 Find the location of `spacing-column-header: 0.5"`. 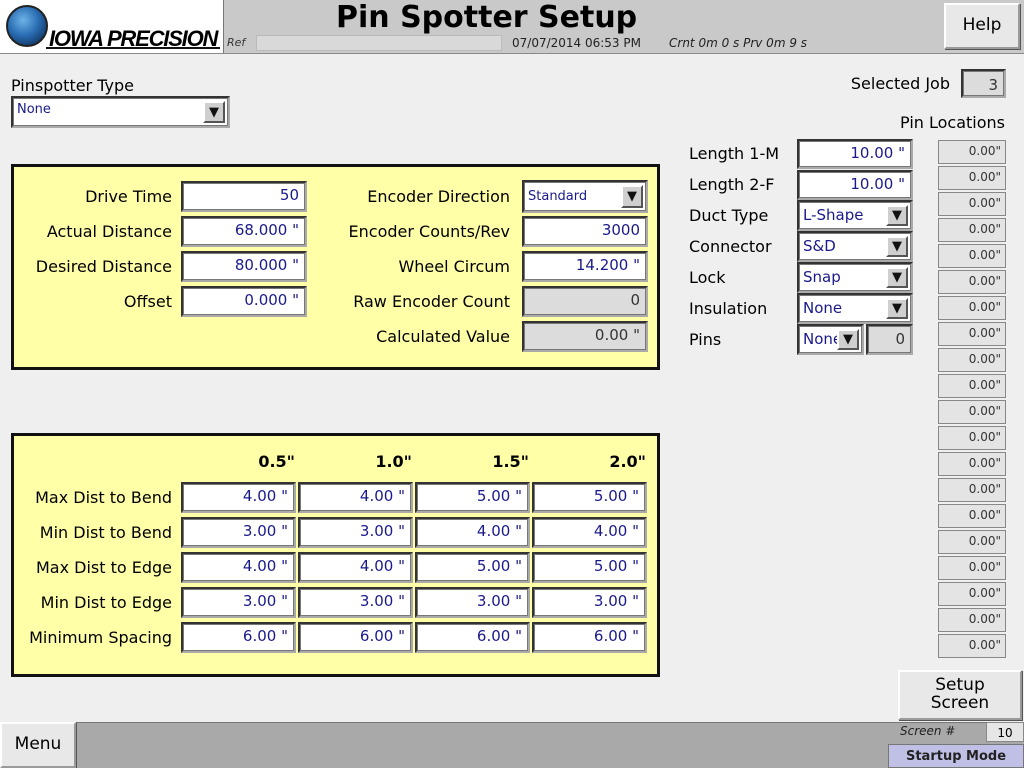

spacing-column-header: 0.5" is located at coordinates (276, 461).